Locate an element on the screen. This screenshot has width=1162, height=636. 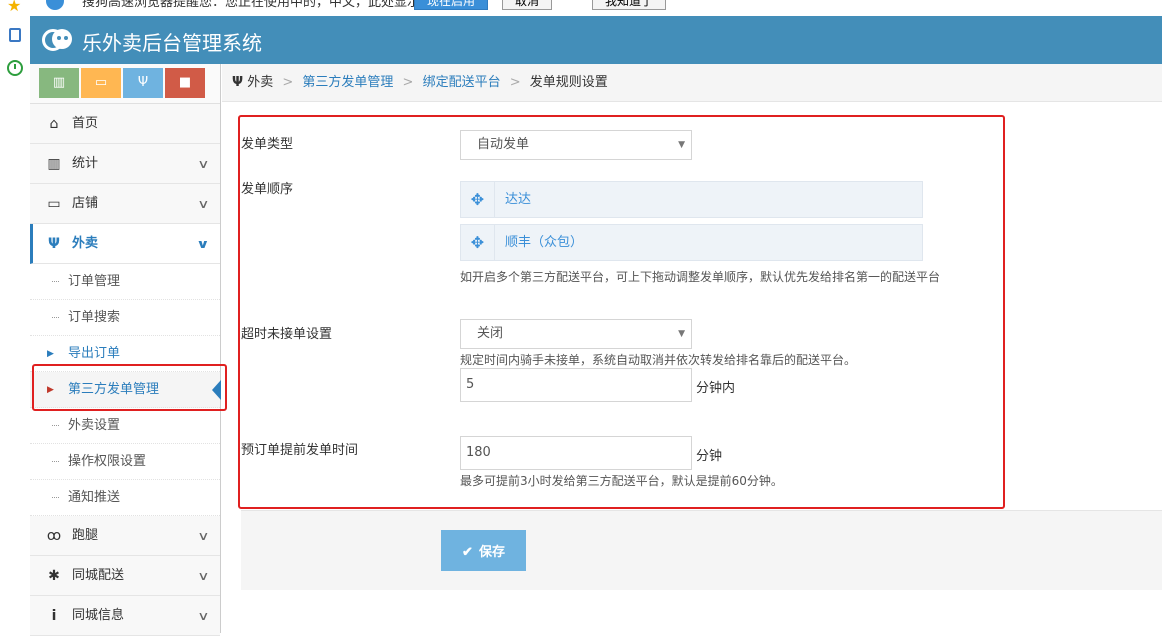
shortcut-bar: ▥ ▭ Ψ ■ is located at coordinates (125, 84).